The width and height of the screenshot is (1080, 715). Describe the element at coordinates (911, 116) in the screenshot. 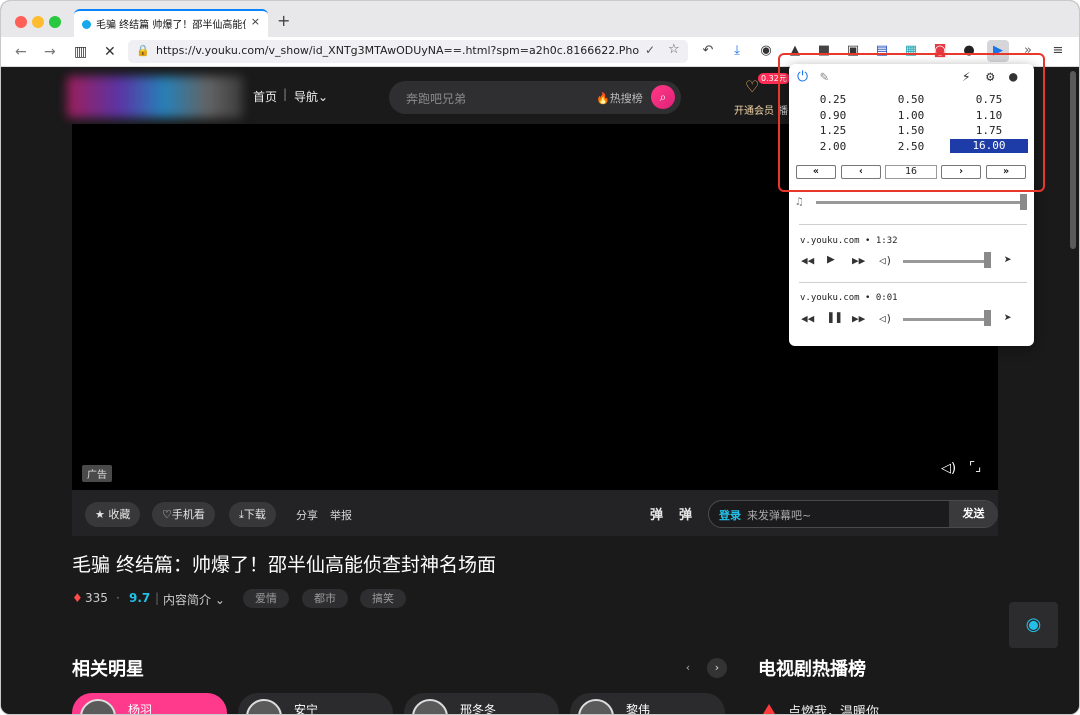

I see `speed-option: 1.00` at that location.